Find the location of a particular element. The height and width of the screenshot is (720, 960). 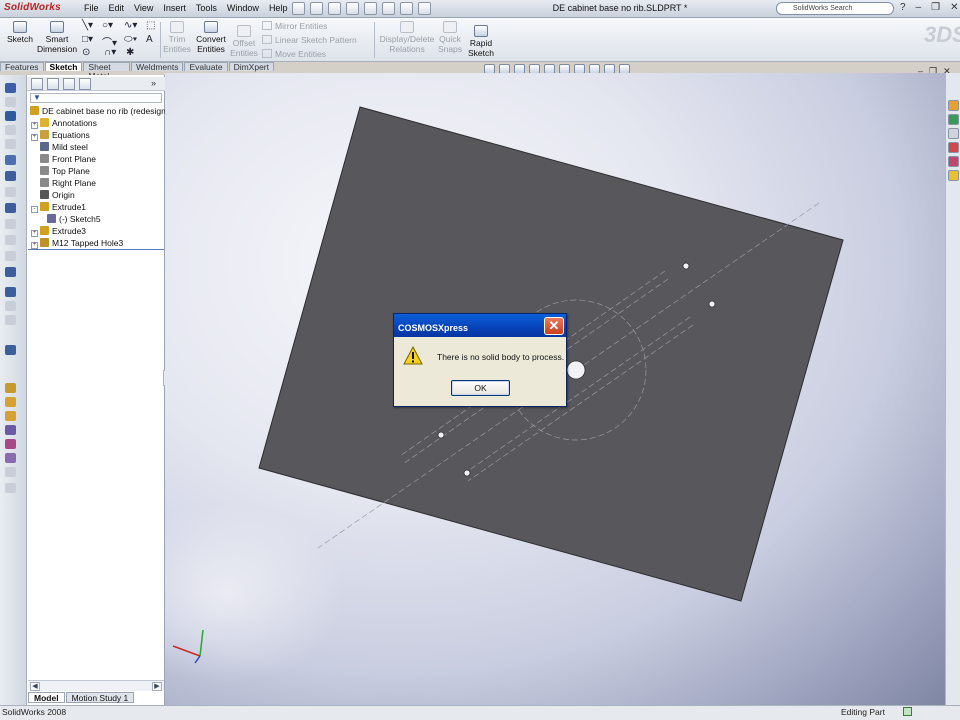

smart-dimension-button: Smart Dimension is located at coordinates (57, 37).